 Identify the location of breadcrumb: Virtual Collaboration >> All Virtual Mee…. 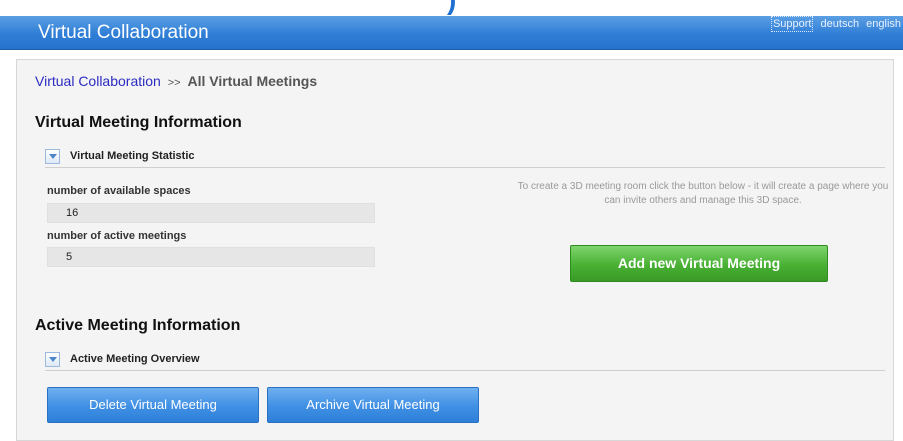
(176, 82).